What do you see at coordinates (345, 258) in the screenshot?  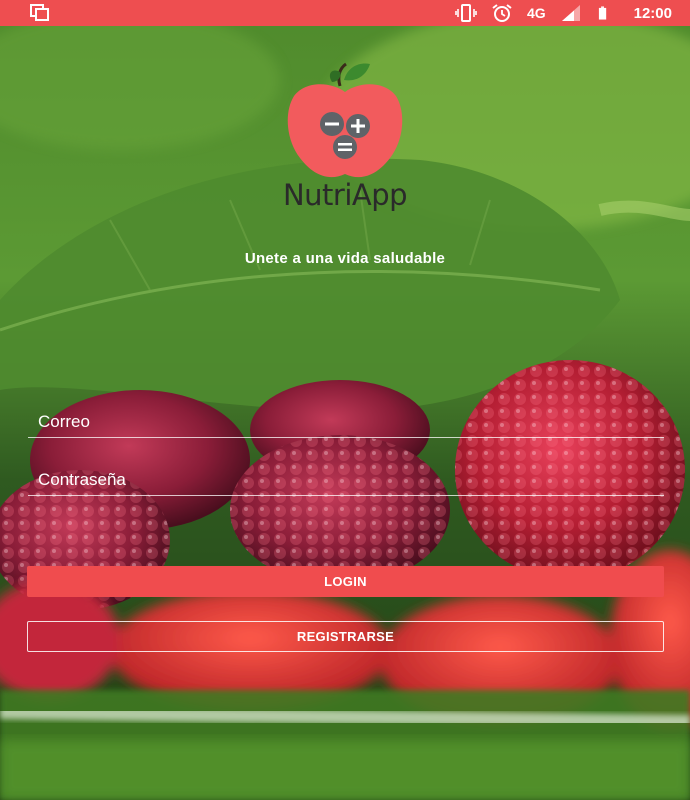 I see `tagline: Unete a una vida saludable` at bounding box center [345, 258].